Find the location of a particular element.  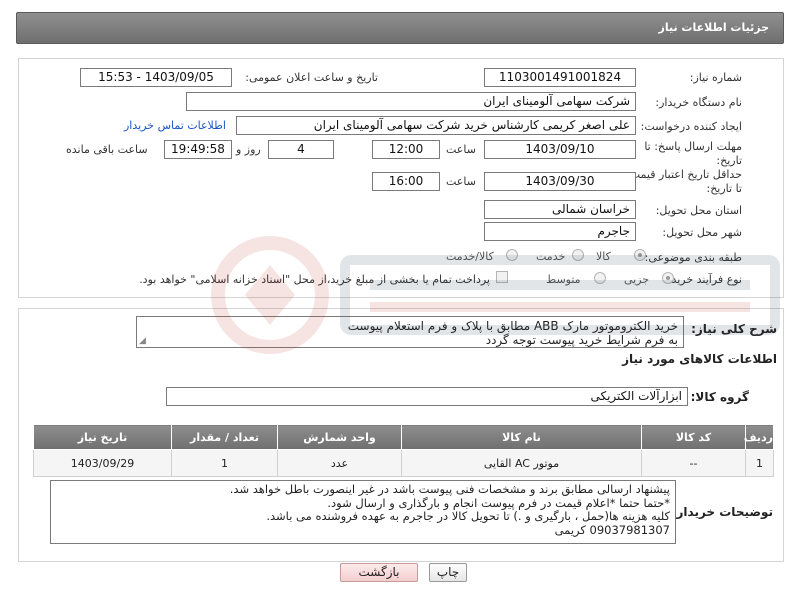

category-option-service: خدمت is located at coordinates (551, 256).